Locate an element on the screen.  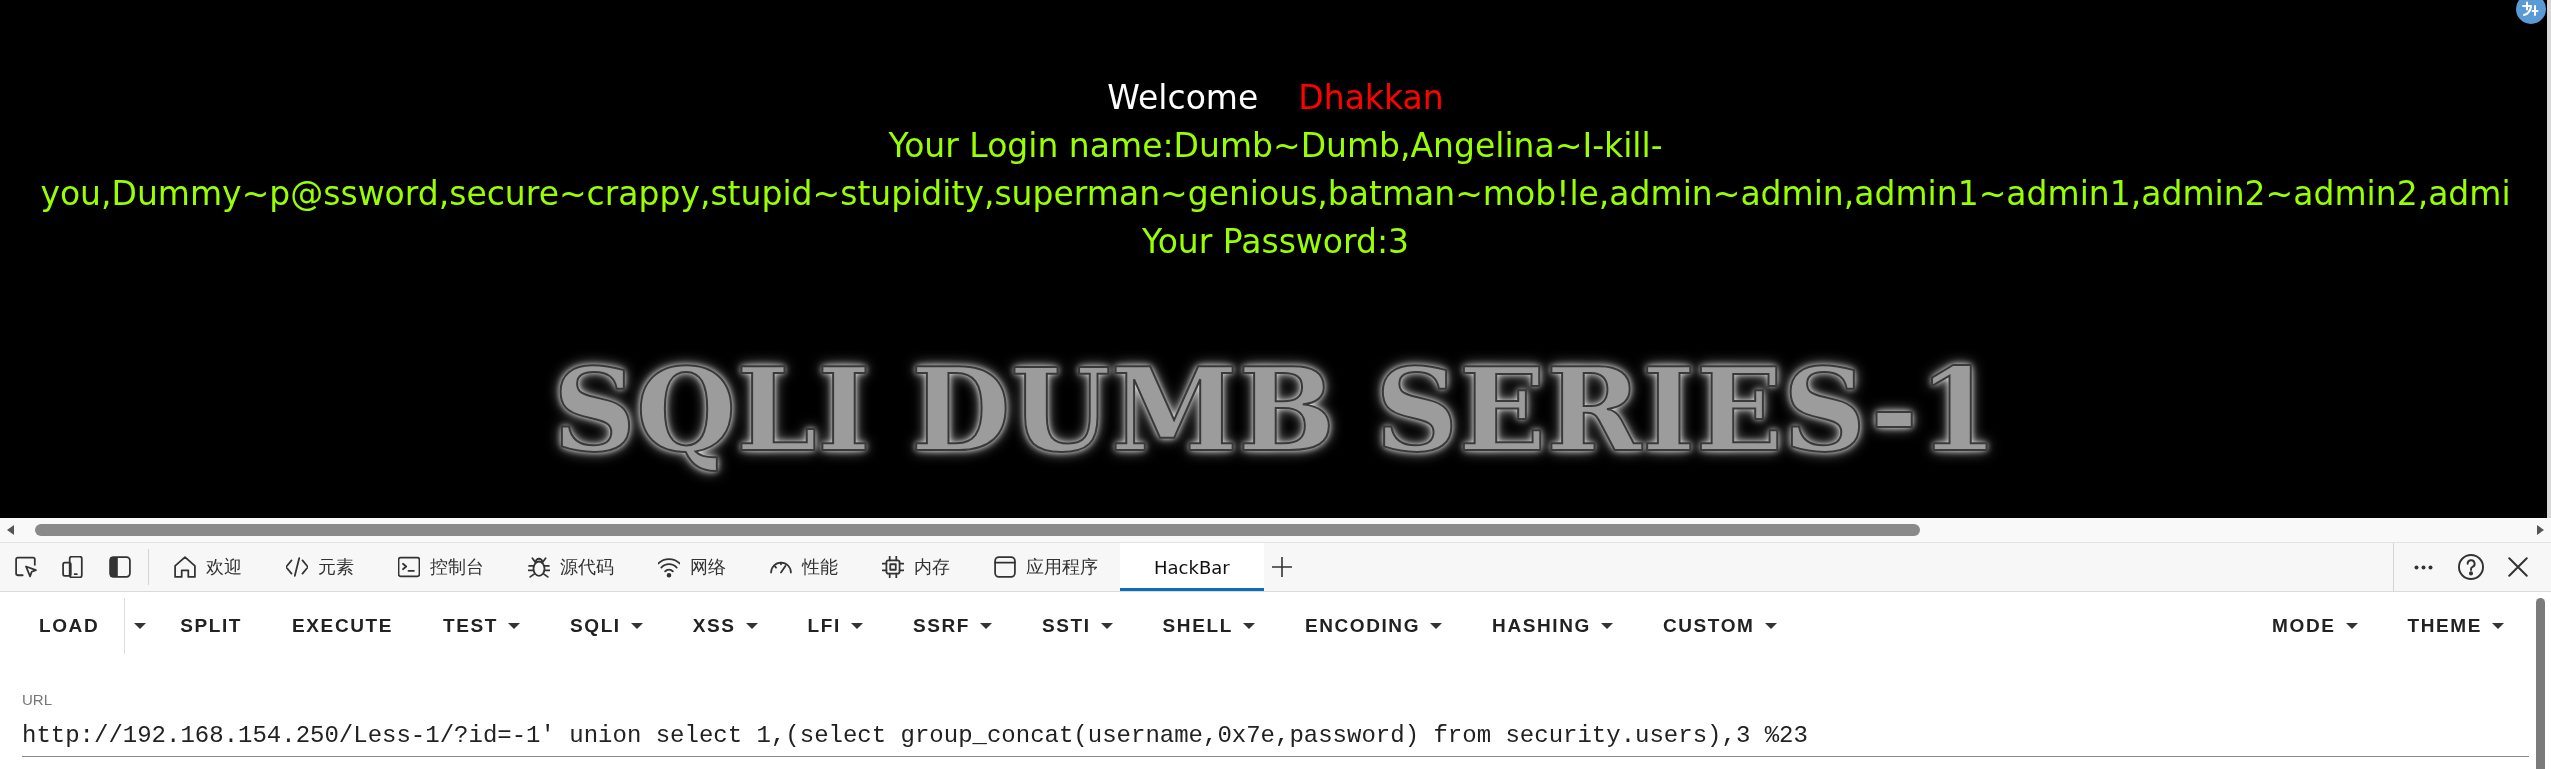
dropdown-button: THEME is located at coordinates (2455, 626).